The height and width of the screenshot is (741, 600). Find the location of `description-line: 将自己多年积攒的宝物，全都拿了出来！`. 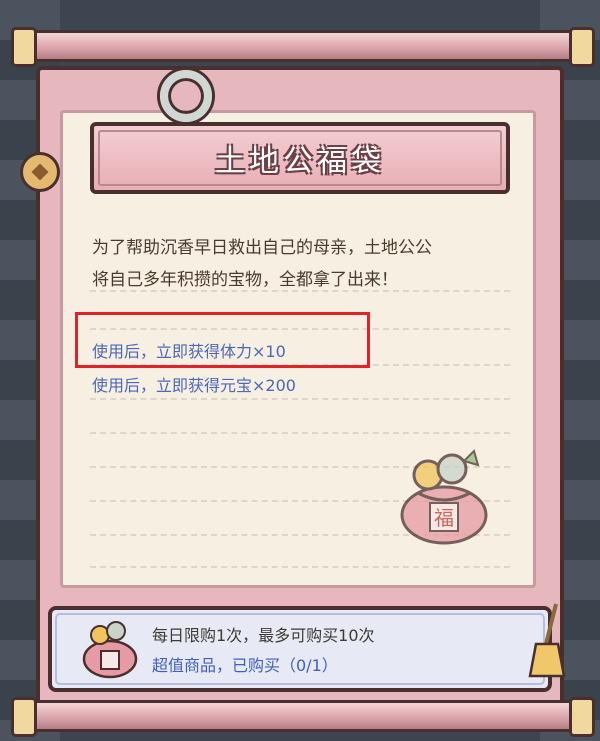

description-line: 将自己多年积攒的宝物，全都拿了出来！ is located at coordinates (245, 280).